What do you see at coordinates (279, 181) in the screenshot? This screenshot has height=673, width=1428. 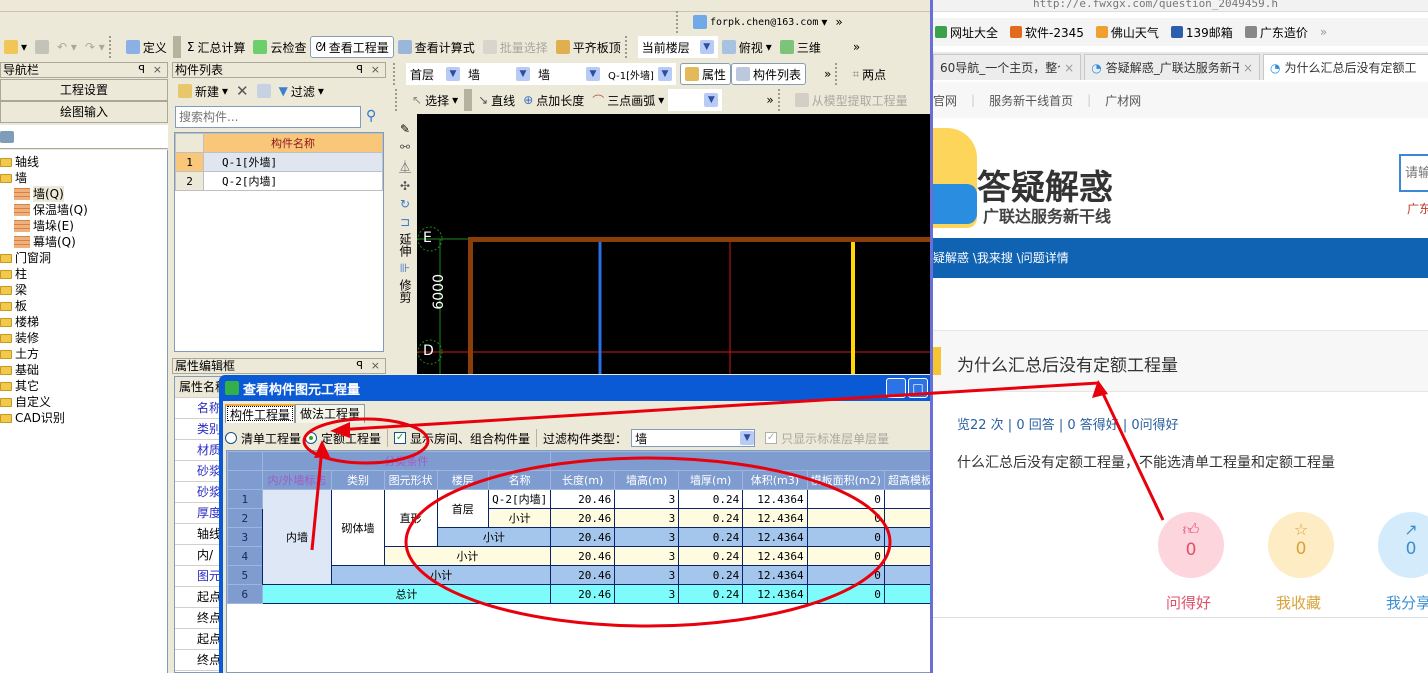 I see `component-row: 2 Q-2[内墙]` at bounding box center [279, 181].